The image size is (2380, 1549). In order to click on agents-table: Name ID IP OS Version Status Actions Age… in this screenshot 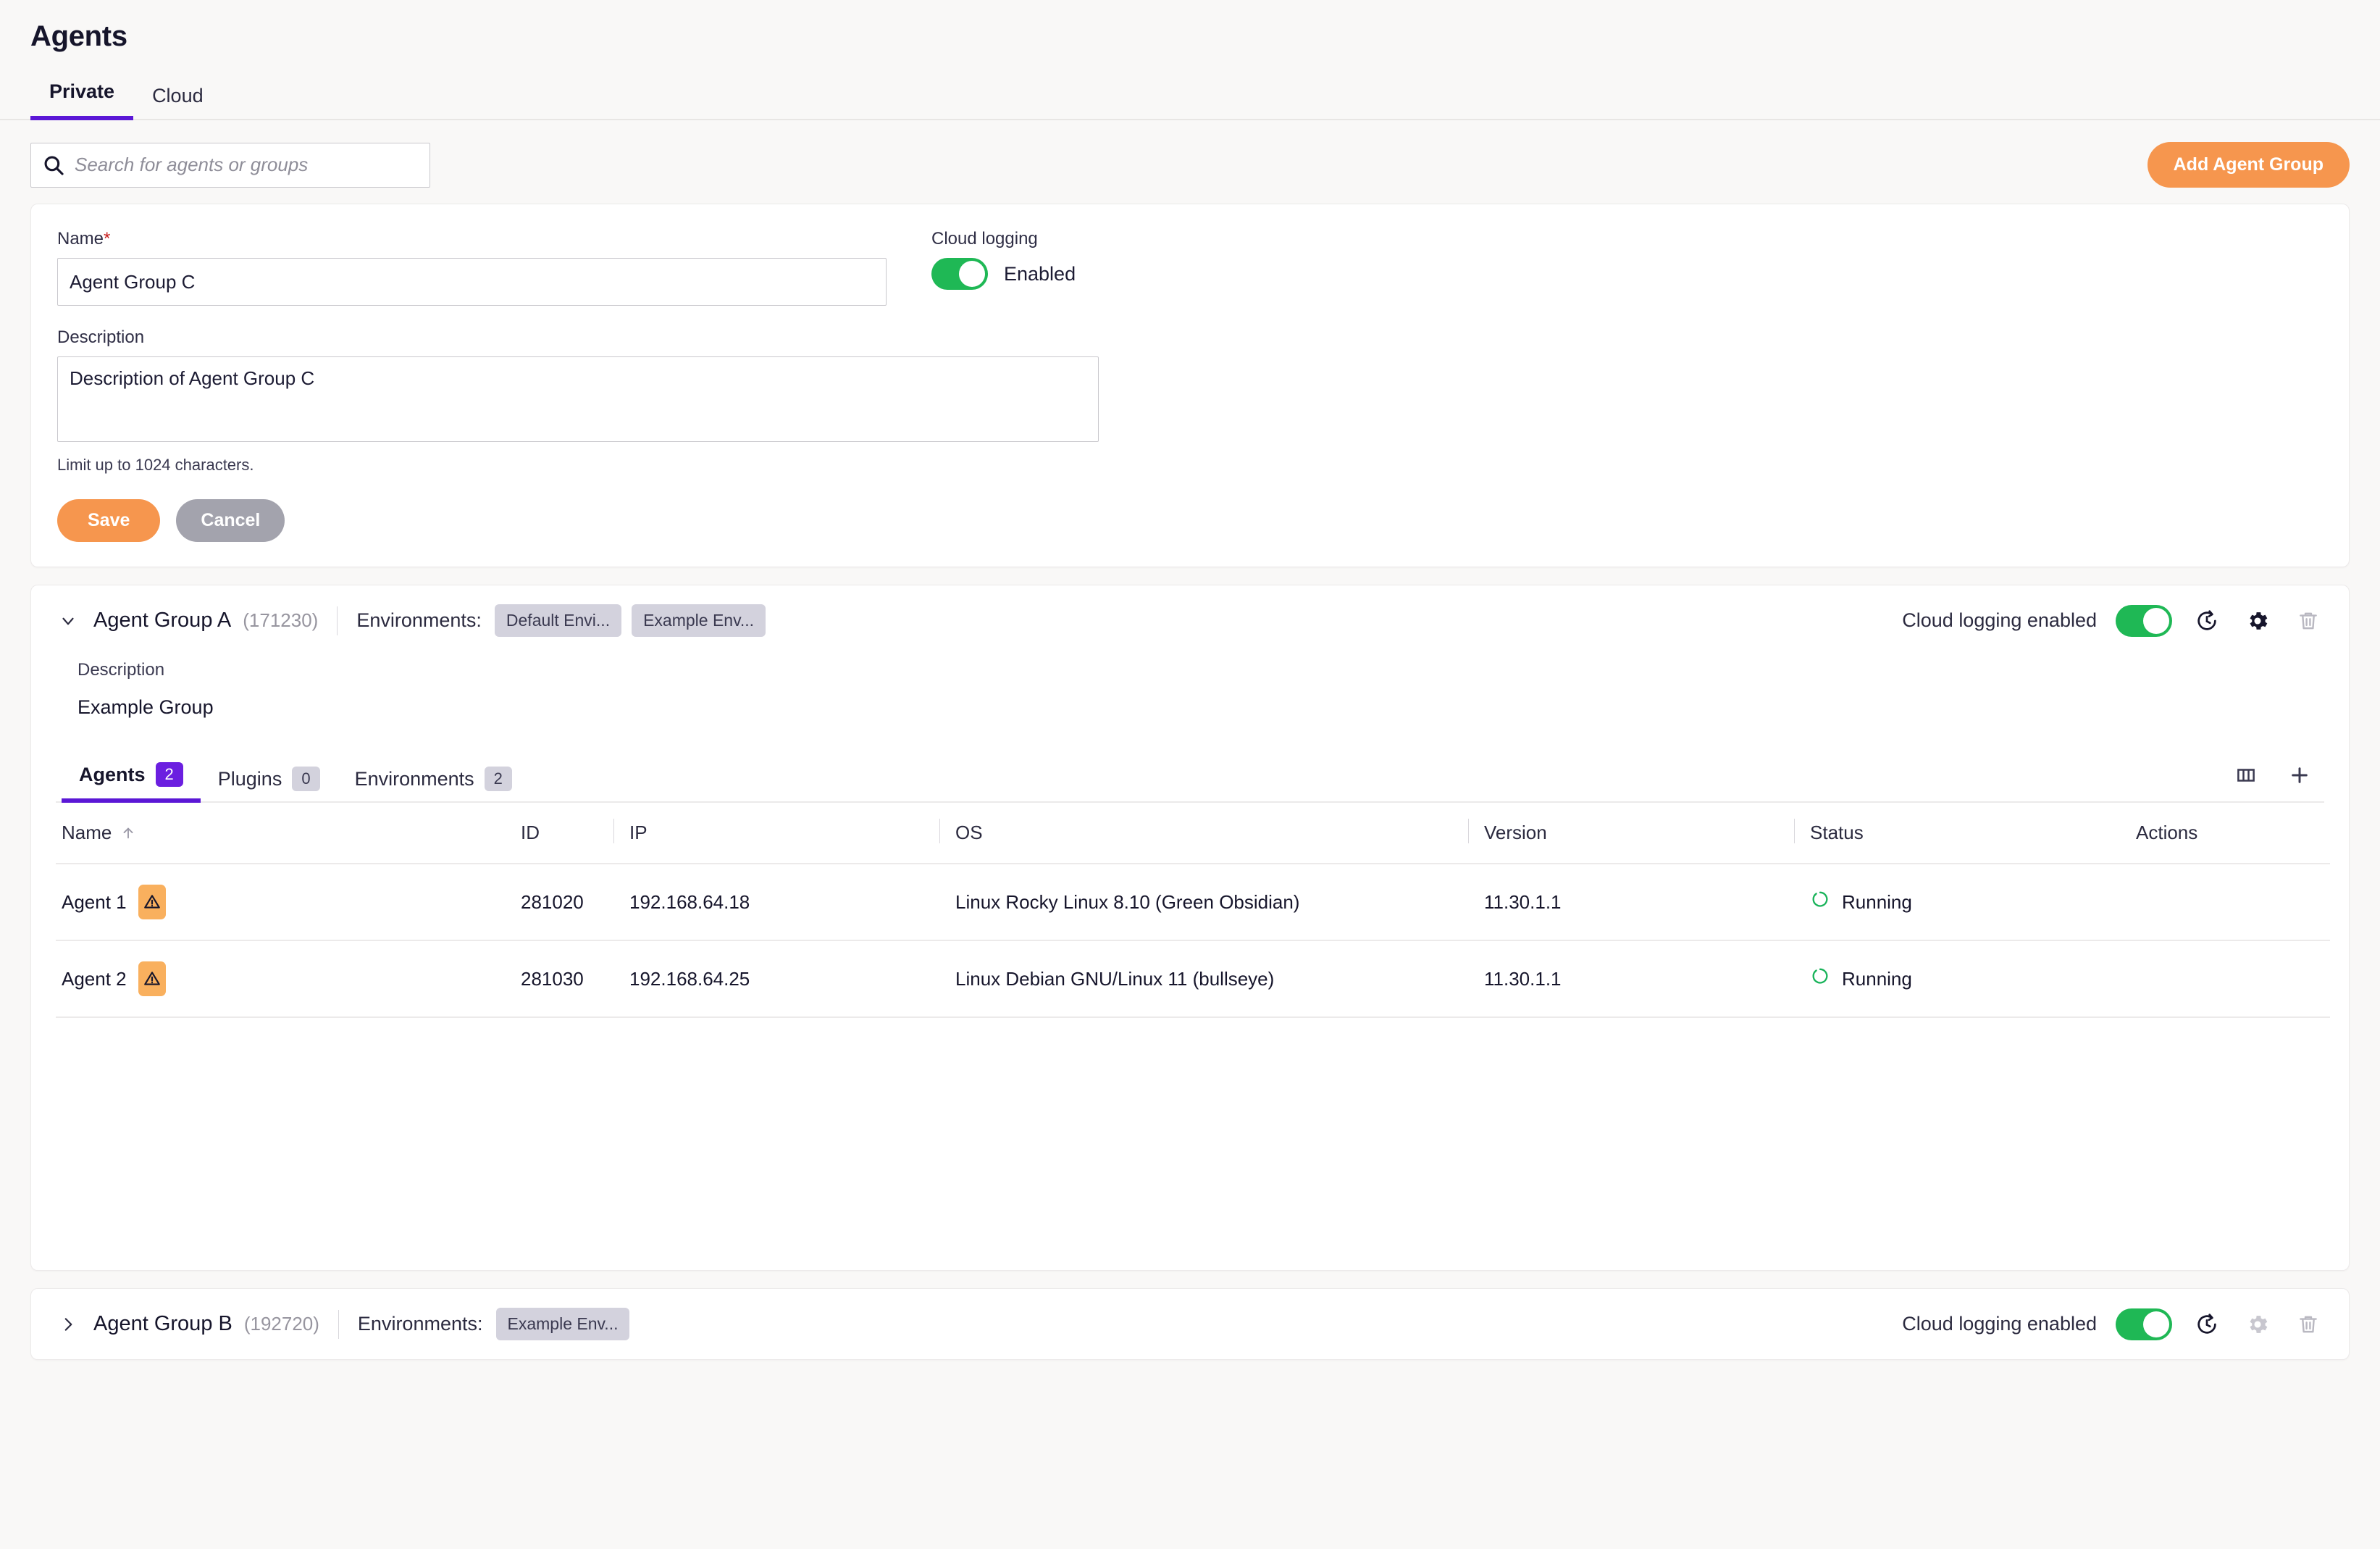, I will do `click(1193, 910)`.